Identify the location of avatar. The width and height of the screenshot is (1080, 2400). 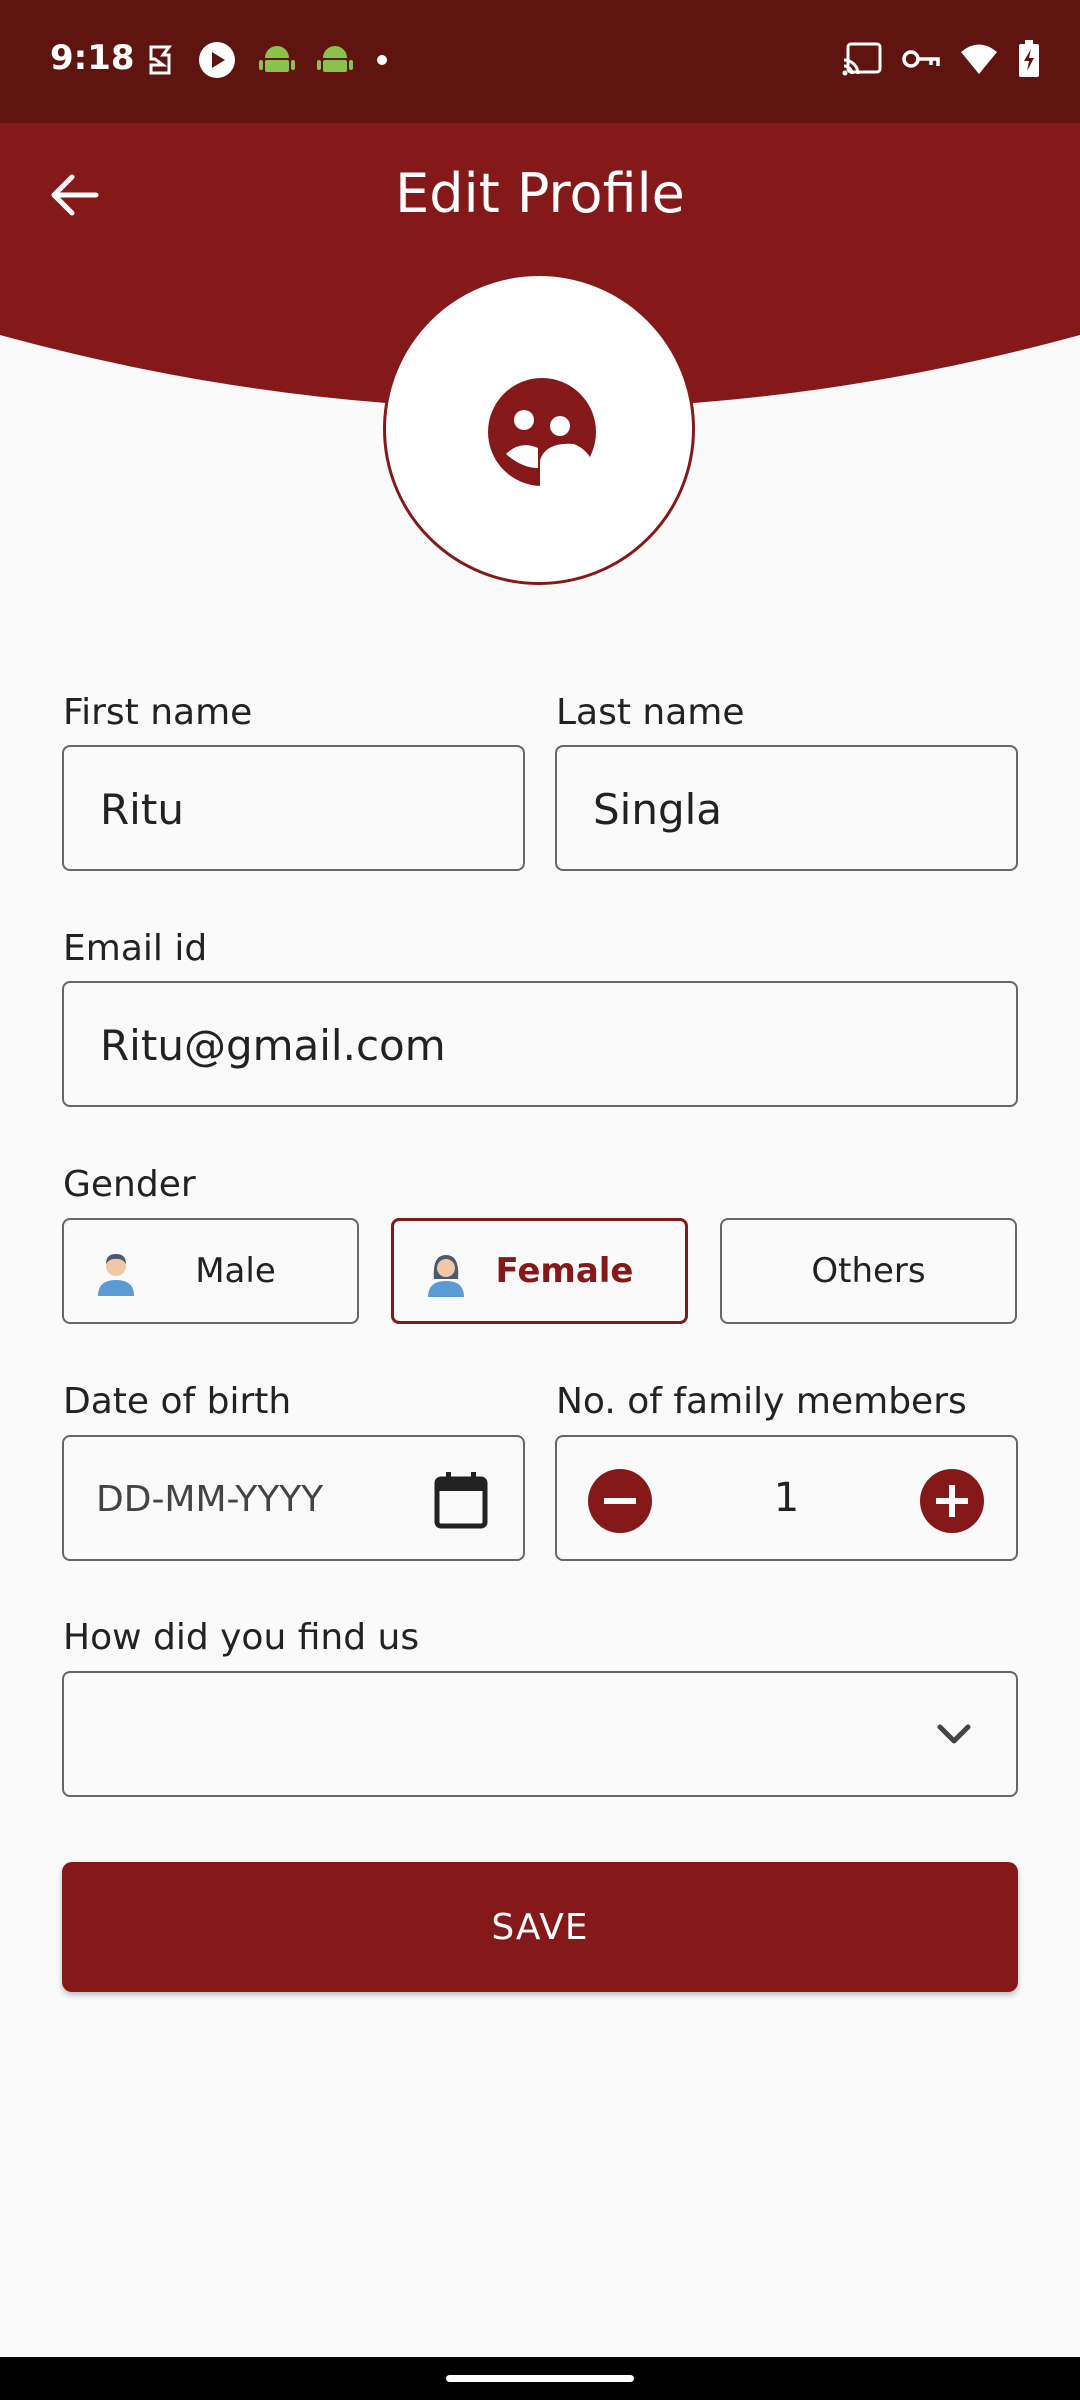
(539, 429).